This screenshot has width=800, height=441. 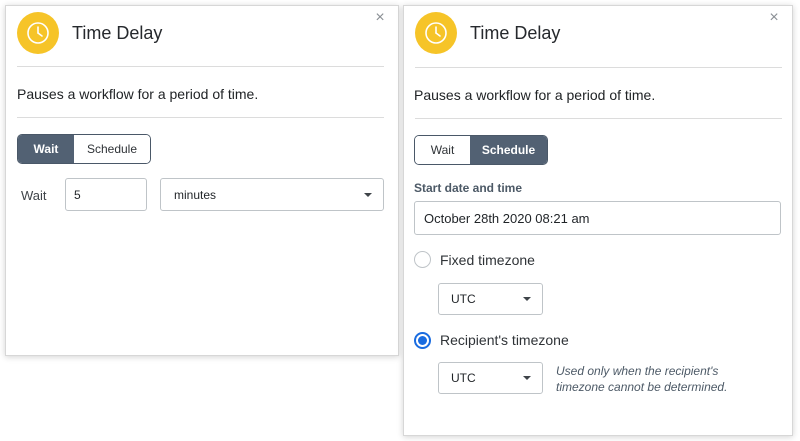 I want to click on wait-duration-value: 5, so click(x=77, y=194).